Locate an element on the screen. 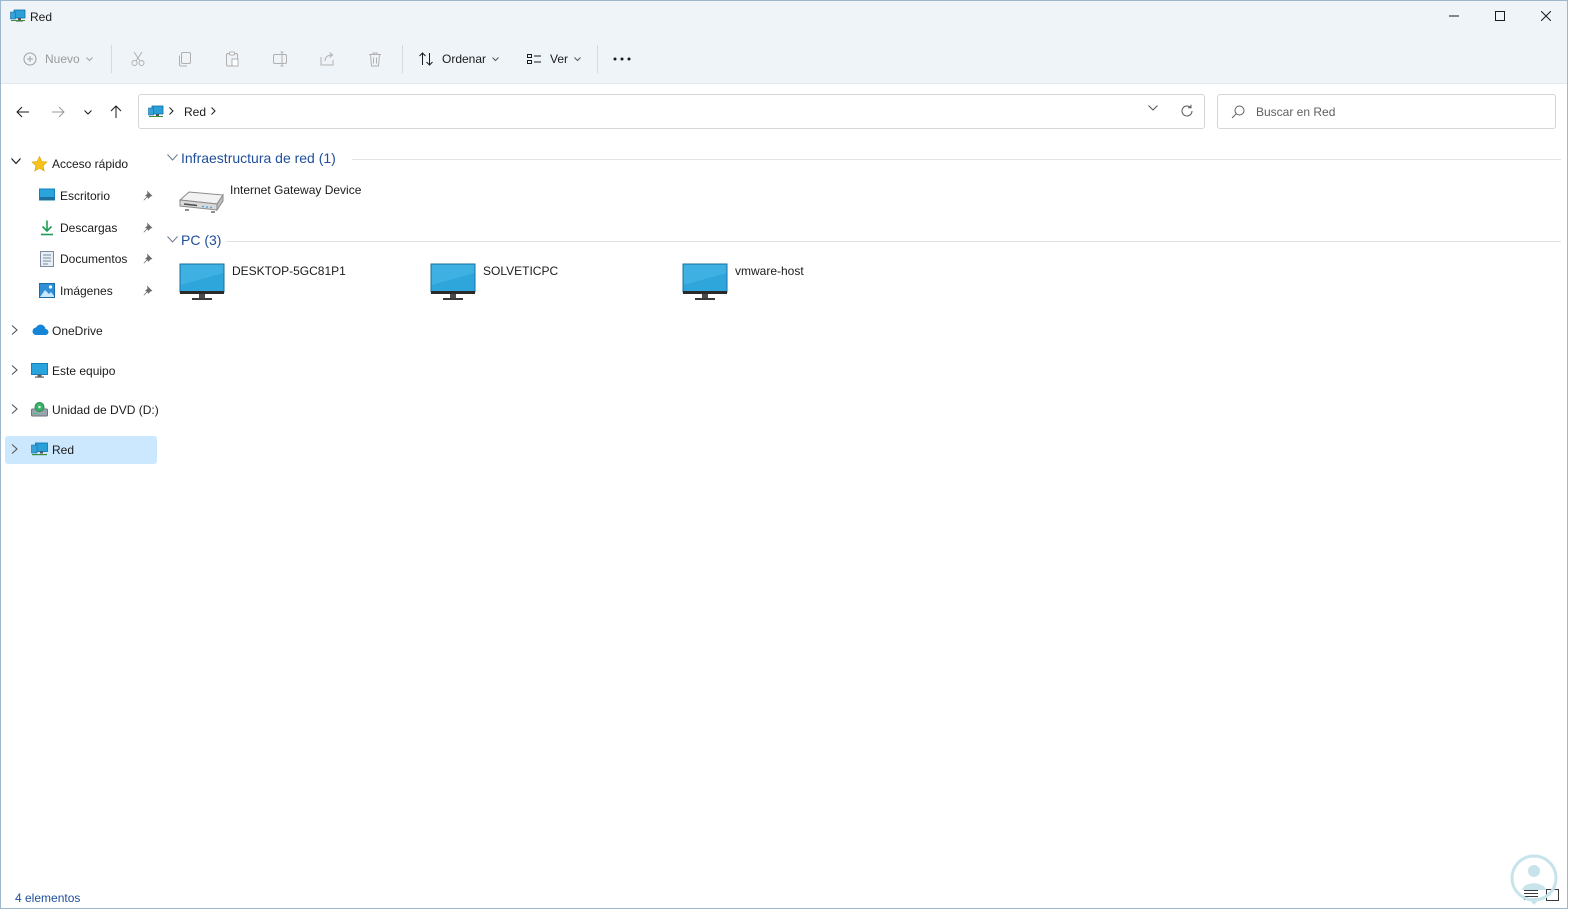  delete-button is located at coordinates (375, 59).